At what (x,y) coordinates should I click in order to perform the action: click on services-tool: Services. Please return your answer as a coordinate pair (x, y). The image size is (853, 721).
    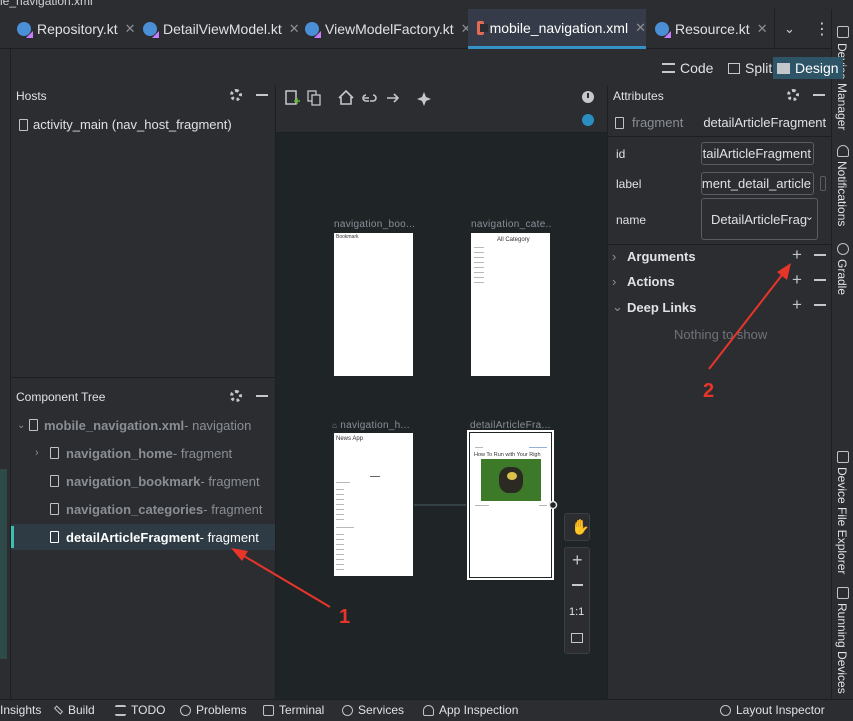
    Looking at the image, I should click on (373, 710).